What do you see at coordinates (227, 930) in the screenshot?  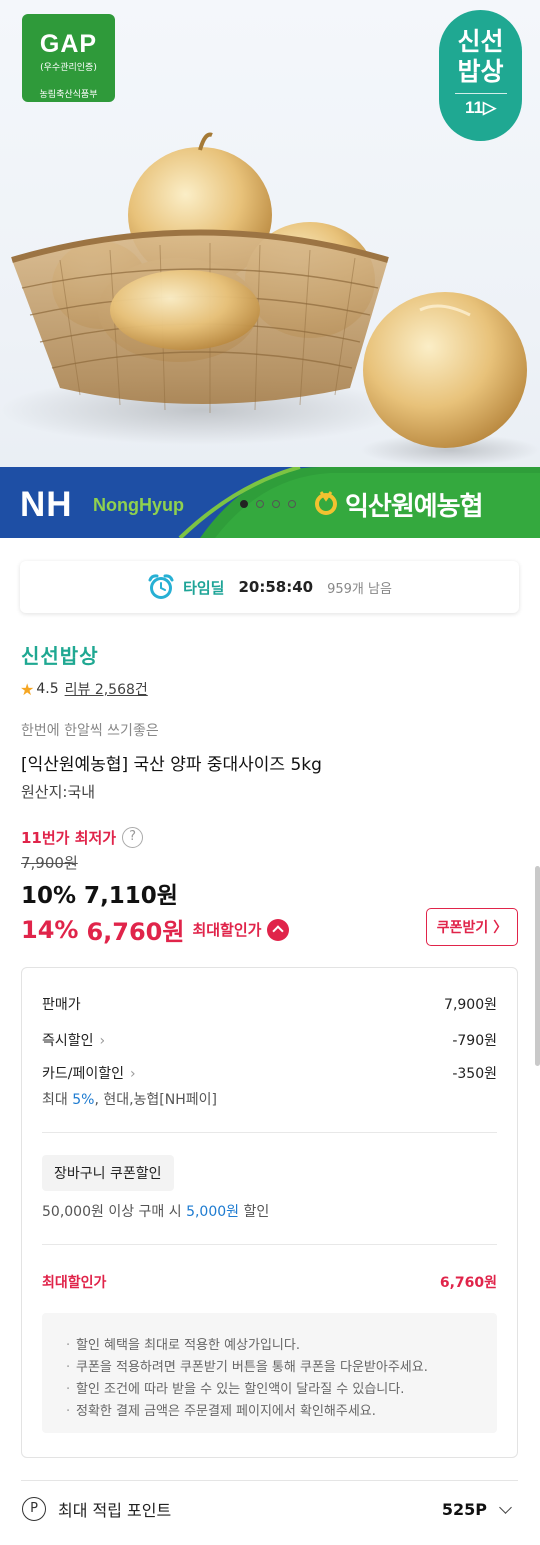 I see `max-discount-label: 최대할인가` at bounding box center [227, 930].